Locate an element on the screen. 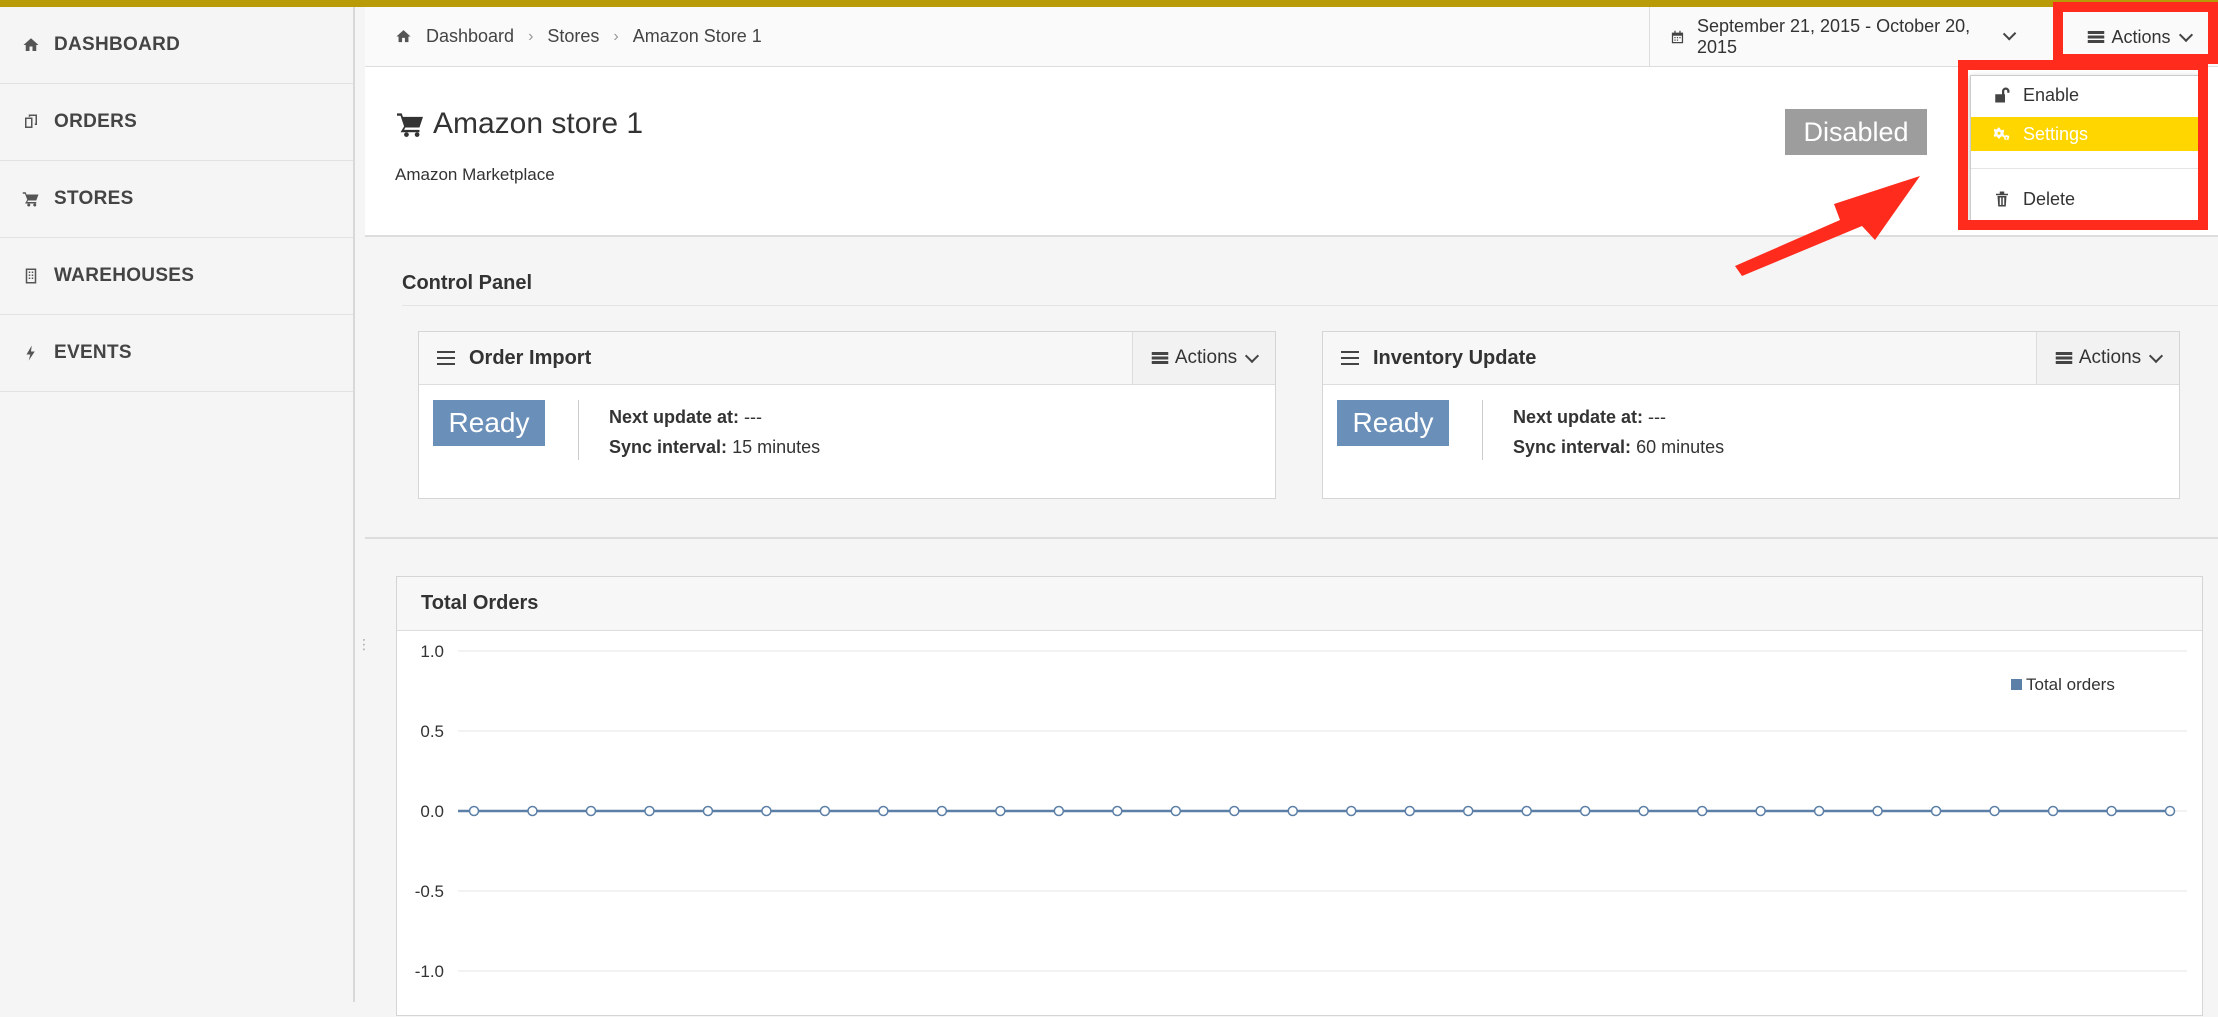  breadcrumb: Dashboard › Stores › Amazon Store 1 is located at coordinates (578, 36).